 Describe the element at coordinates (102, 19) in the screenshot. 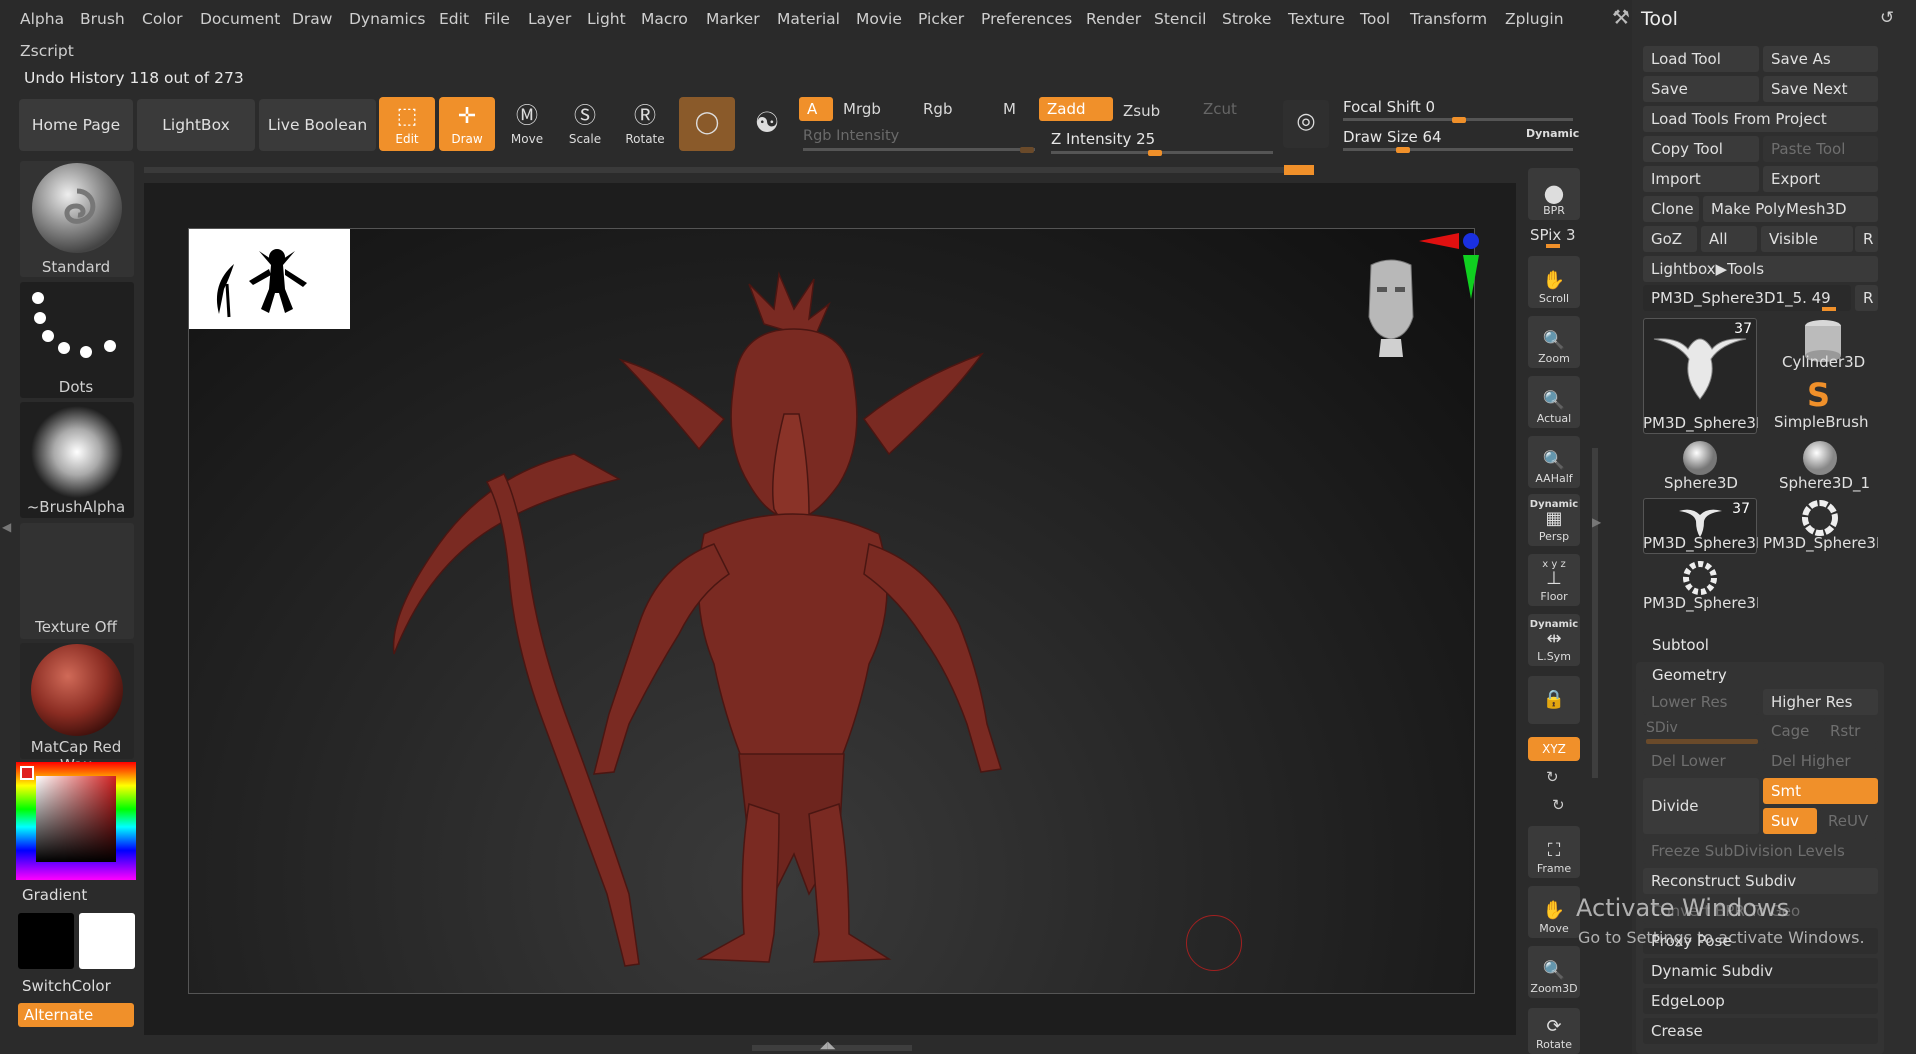

I see `menu-brush: Brush` at that location.